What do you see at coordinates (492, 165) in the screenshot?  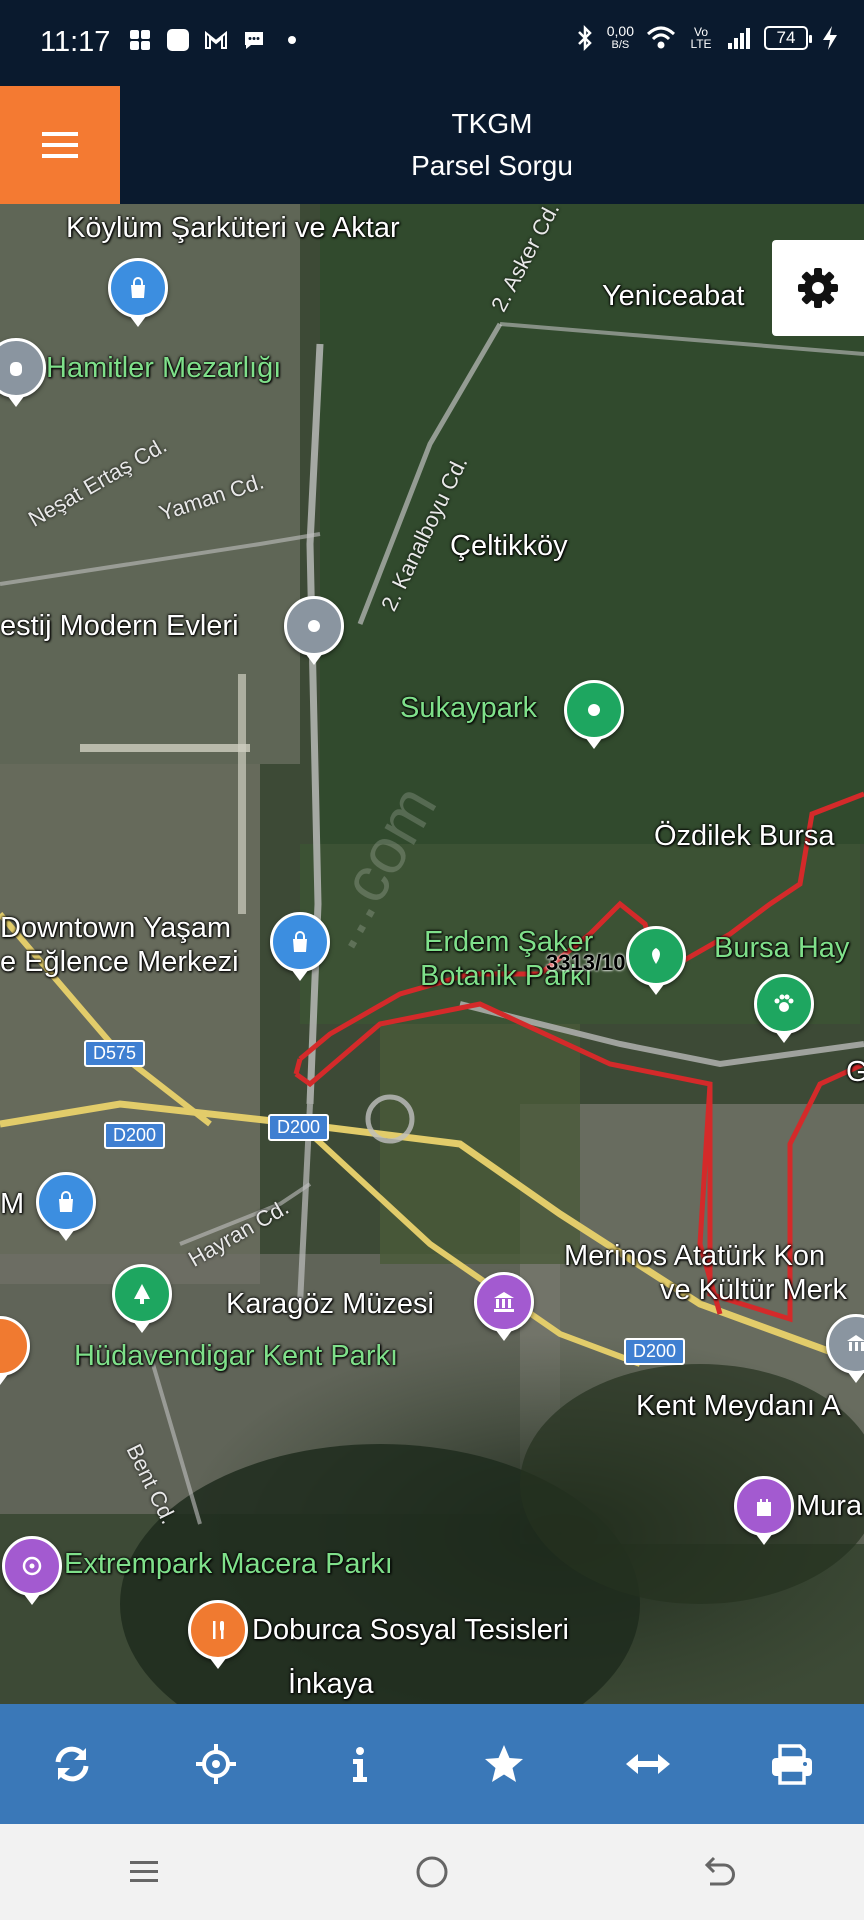 I see `app-subtitle: Parsel Sorgu` at bounding box center [492, 165].